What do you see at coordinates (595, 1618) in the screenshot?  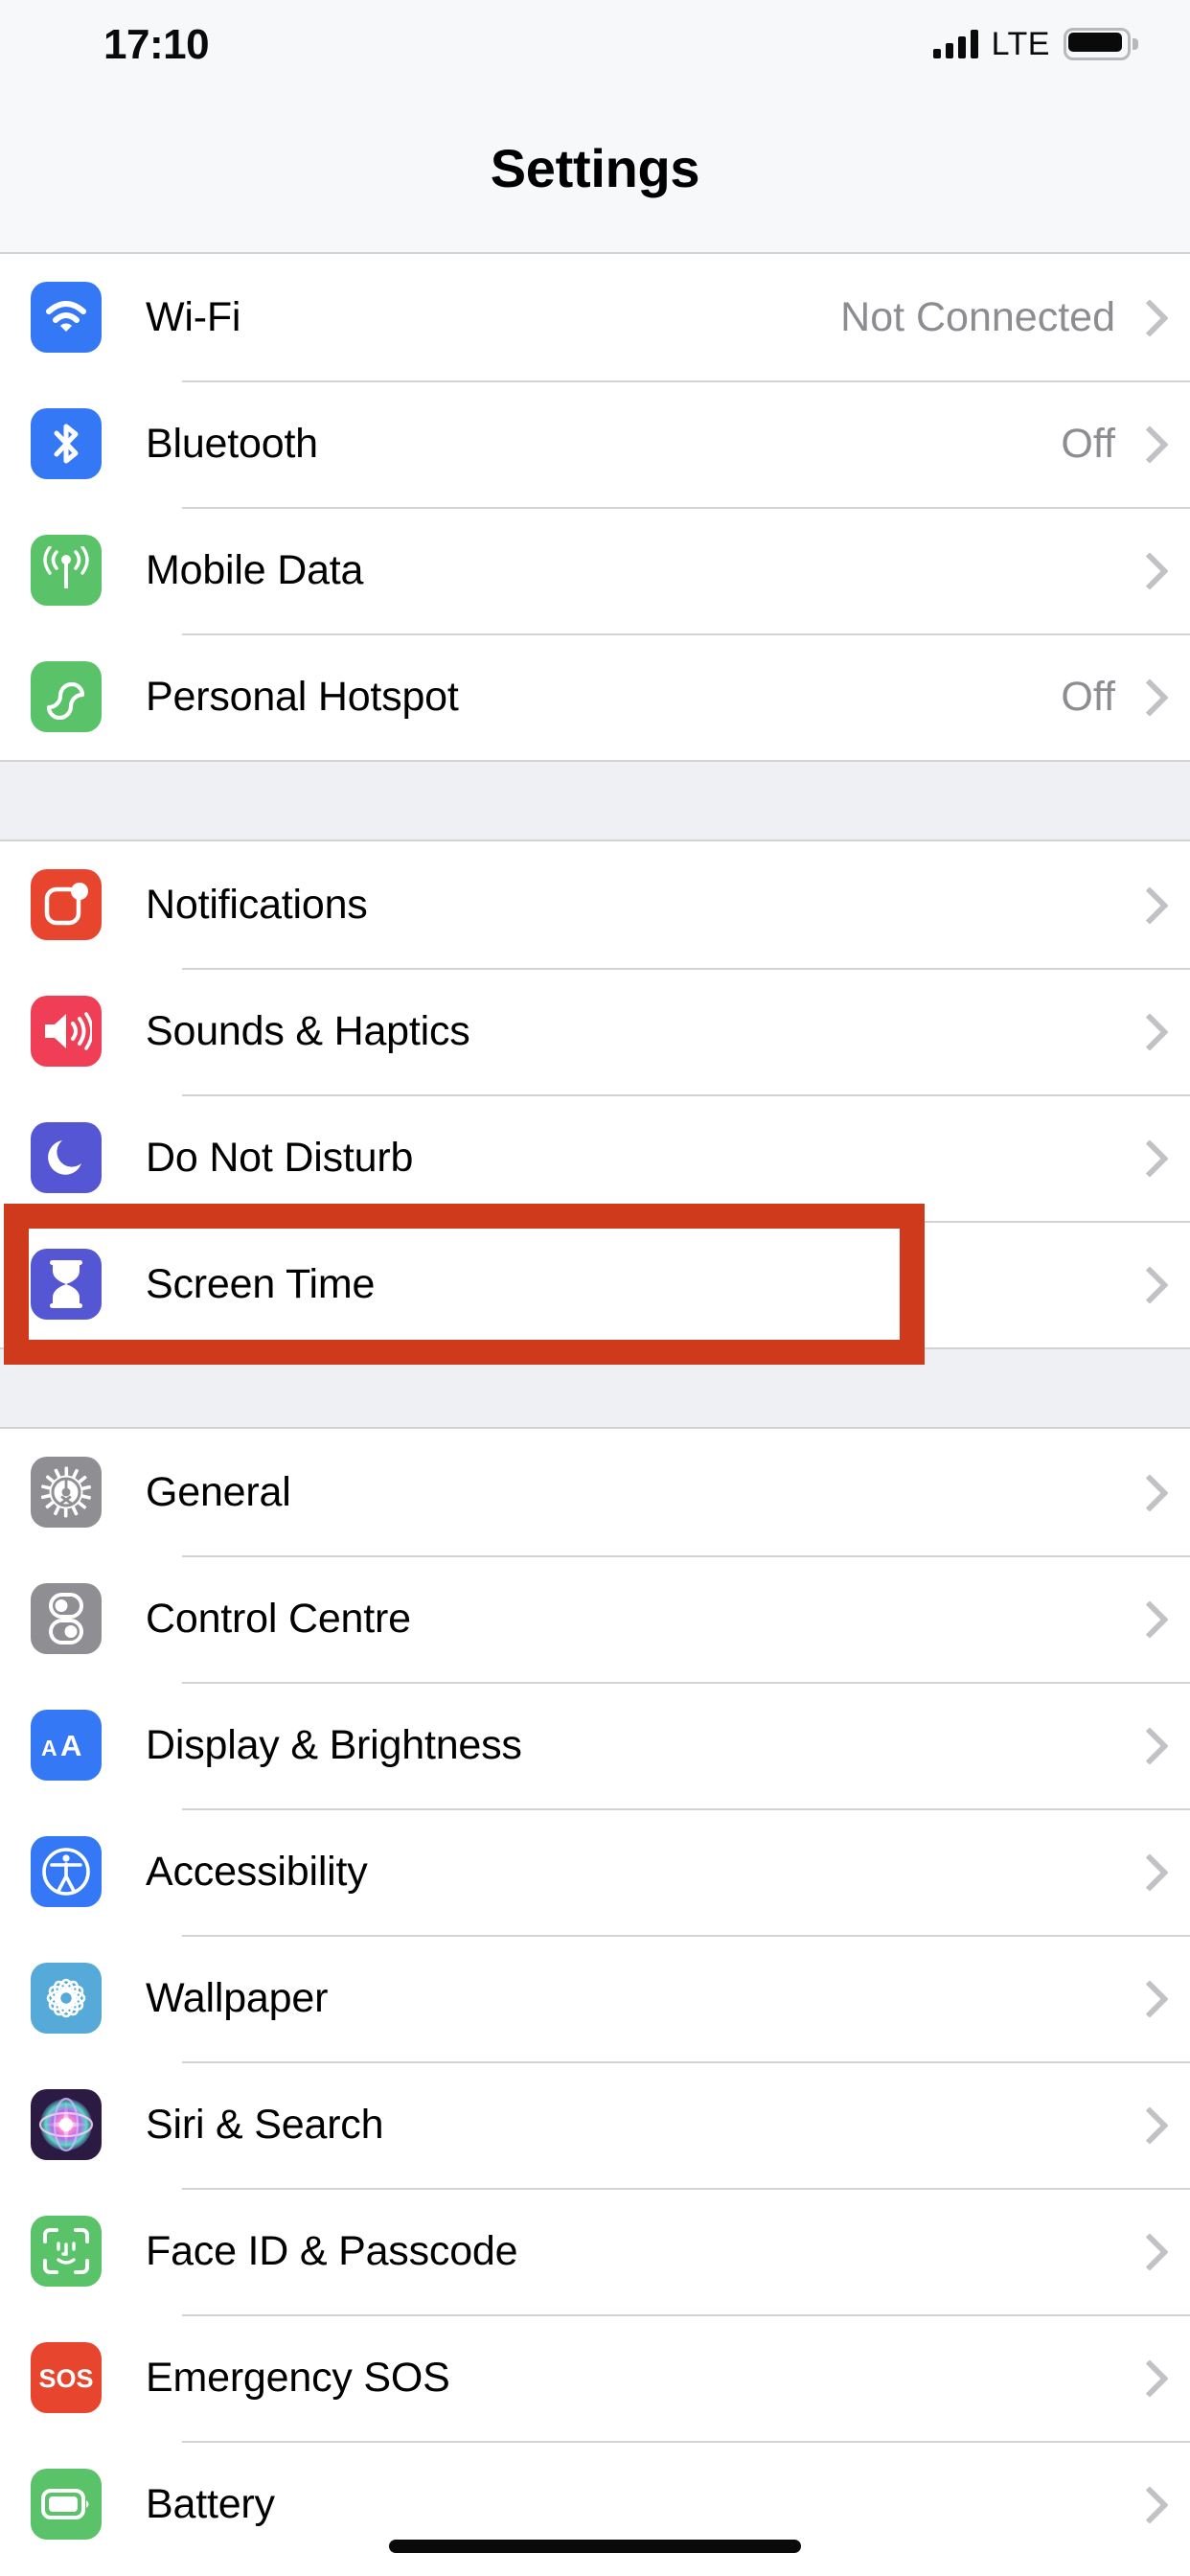 I see `settings-row-control-centre: Control Centre` at bounding box center [595, 1618].